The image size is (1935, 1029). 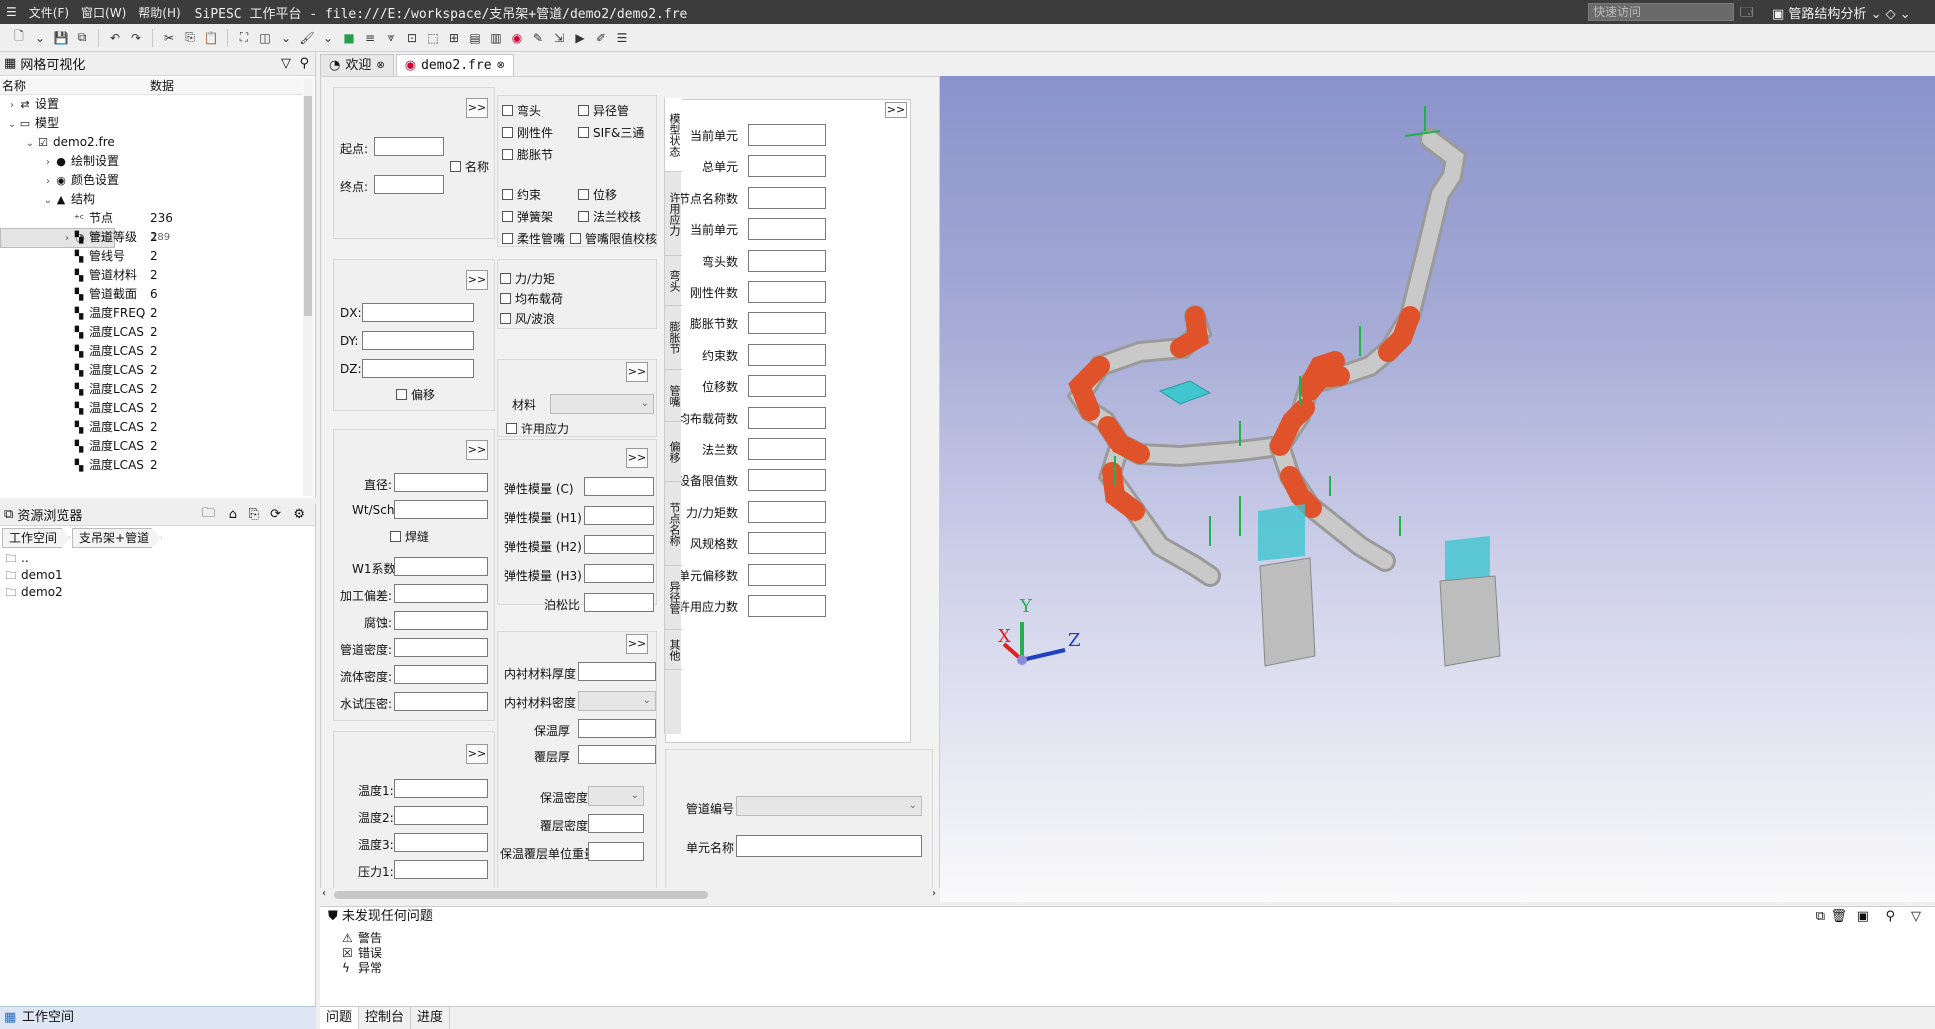 I want to click on vtab-item: 其他, so click(x=673, y=650).